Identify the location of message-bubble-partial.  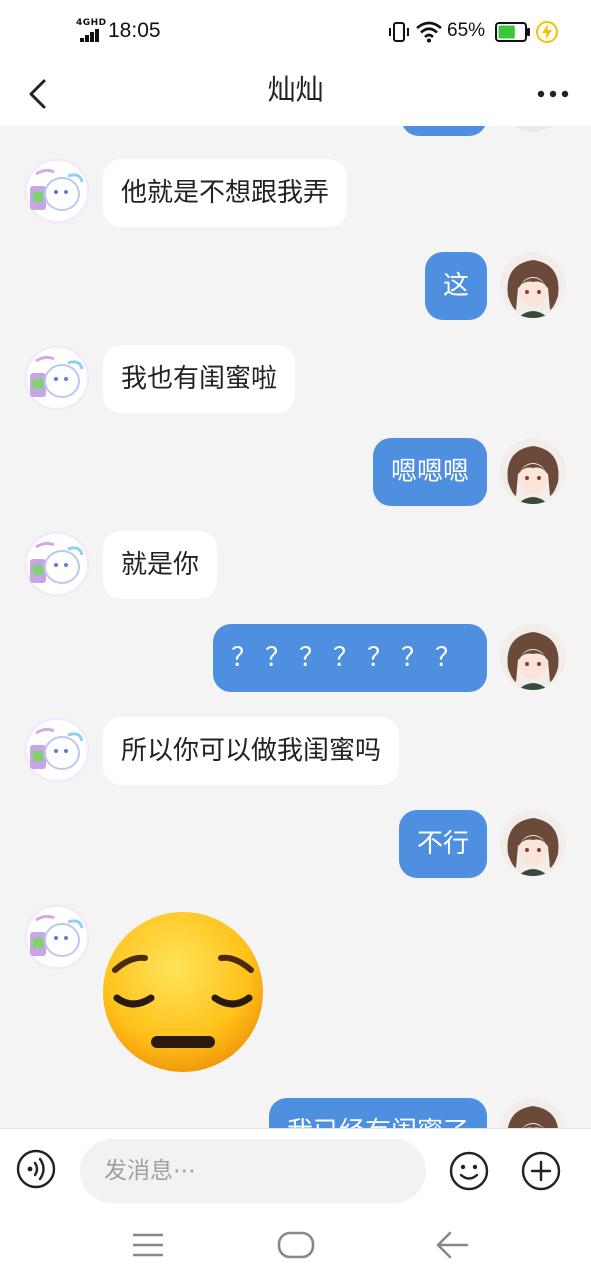
(444, 131).